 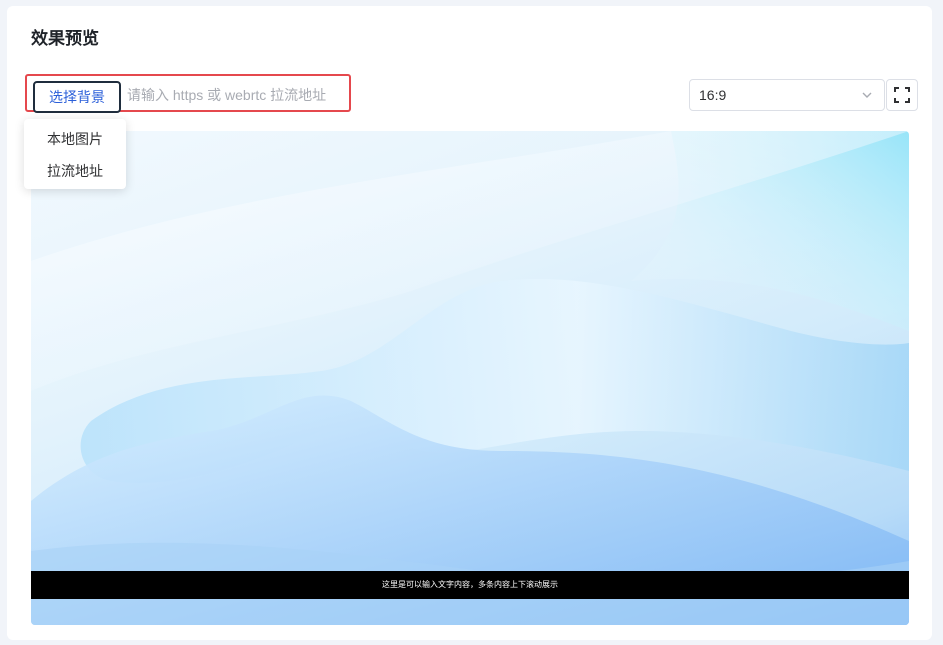 I want to click on dropdown-item-local-image: 本地图片, so click(x=75, y=141).